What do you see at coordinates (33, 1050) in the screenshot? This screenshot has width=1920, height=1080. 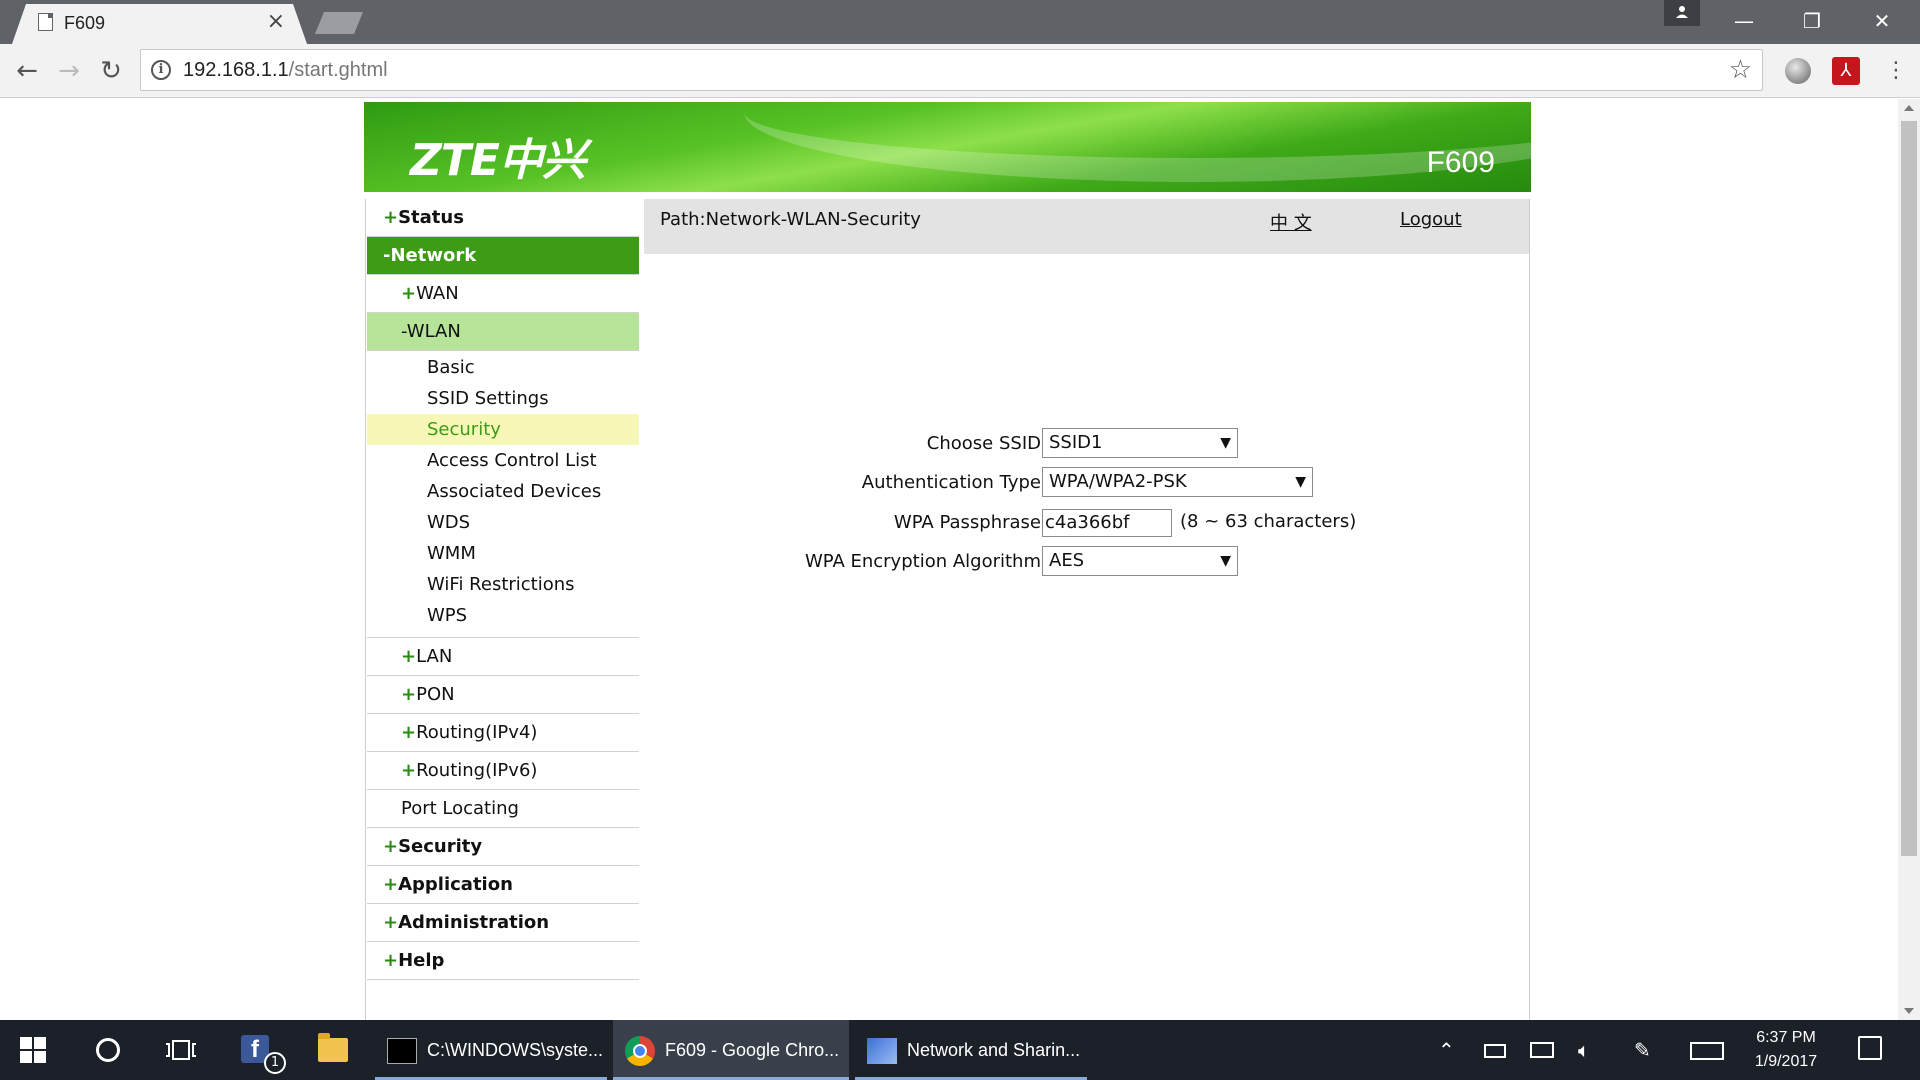 I see `windows-start-icon` at bounding box center [33, 1050].